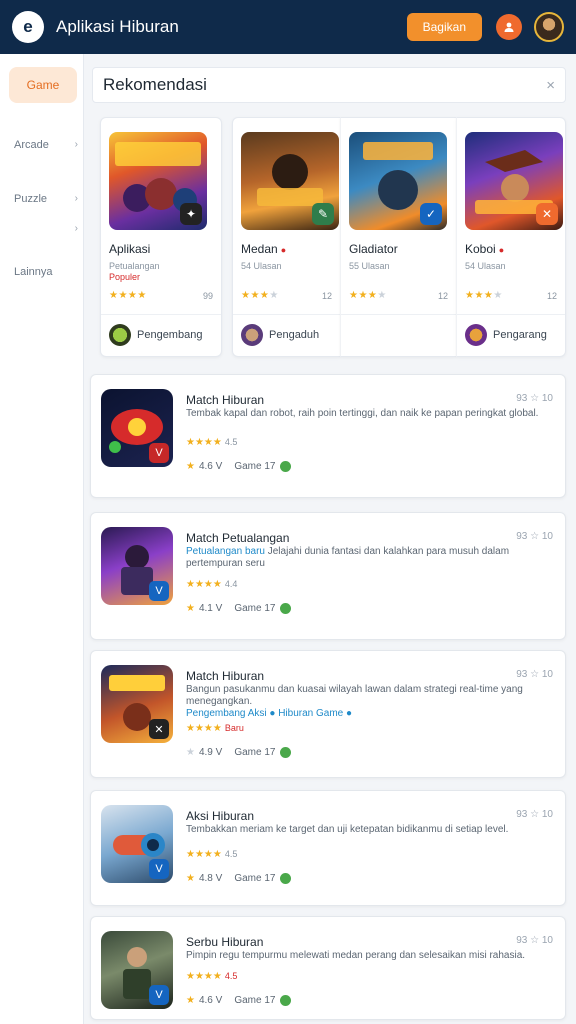 Image resolution: width=576 pixels, height=1024 pixels. Describe the element at coordinates (170, 335) in the screenshot. I see `developer-name: Pengembang` at that location.